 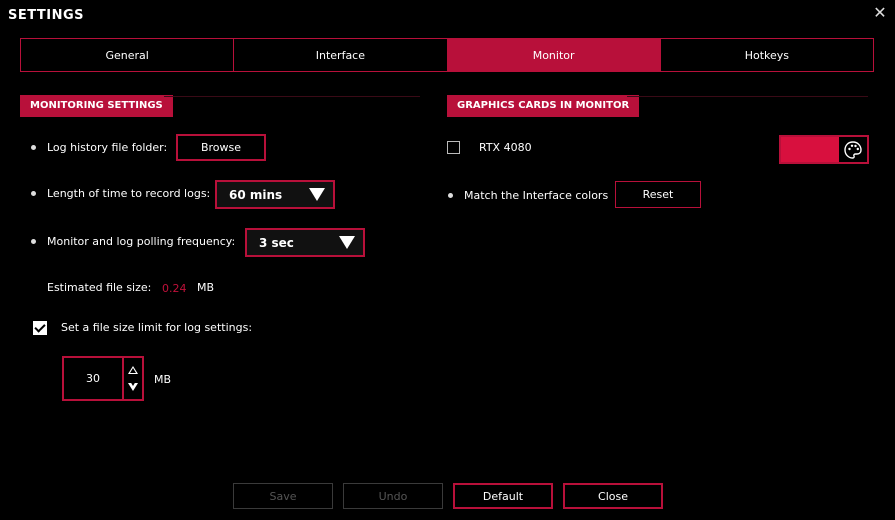 What do you see at coordinates (613, 496) in the screenshot?
I see `close-button: Close` at bounding box center [613, 496].